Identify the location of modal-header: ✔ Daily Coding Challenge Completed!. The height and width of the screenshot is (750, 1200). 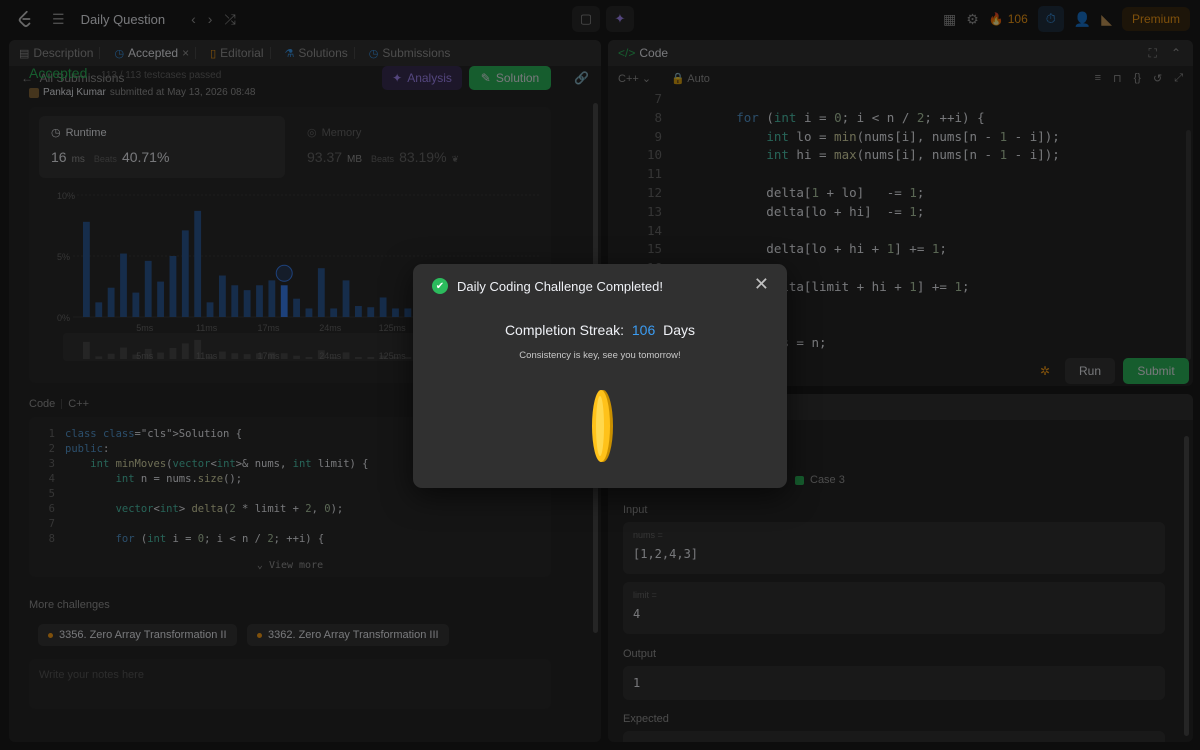
(547, 286).